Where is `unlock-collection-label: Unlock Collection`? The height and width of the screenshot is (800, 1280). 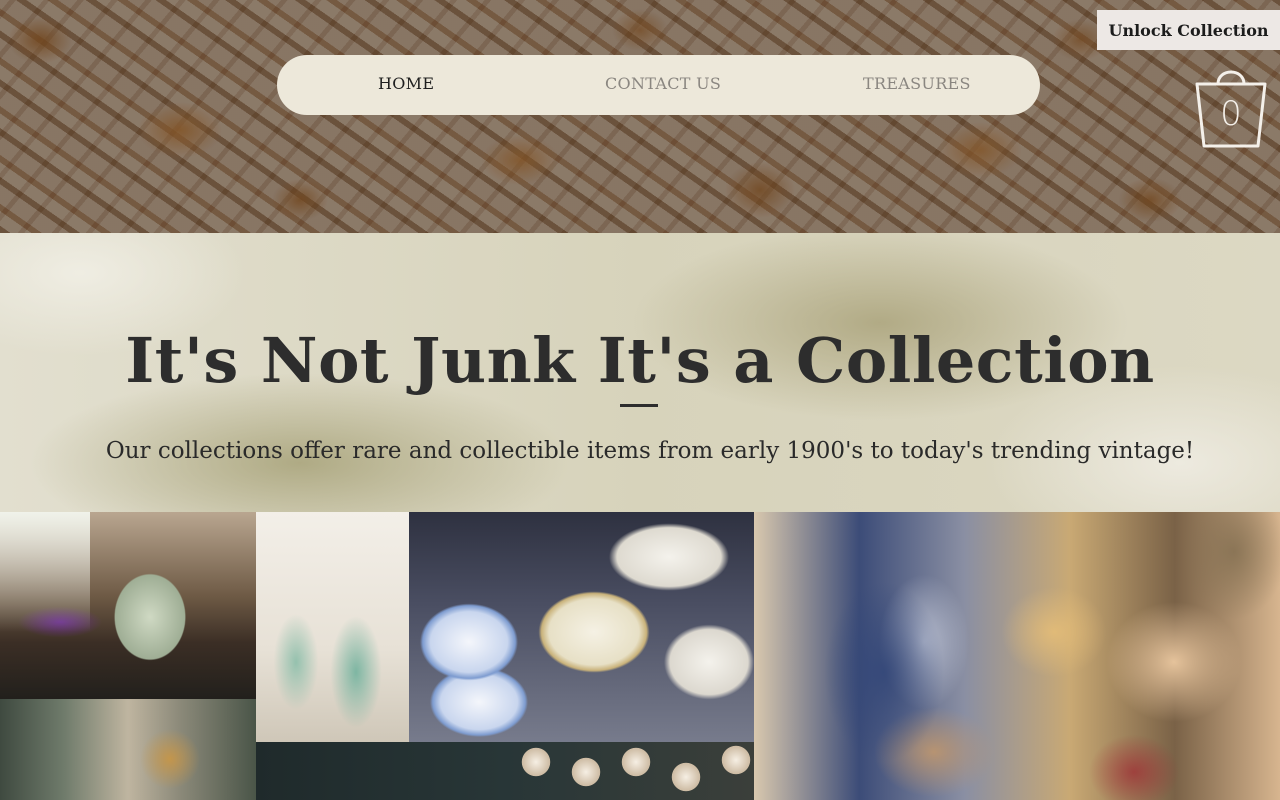 unlock-collection-label: Unlock Collection is located at coordinates (1188, 30).